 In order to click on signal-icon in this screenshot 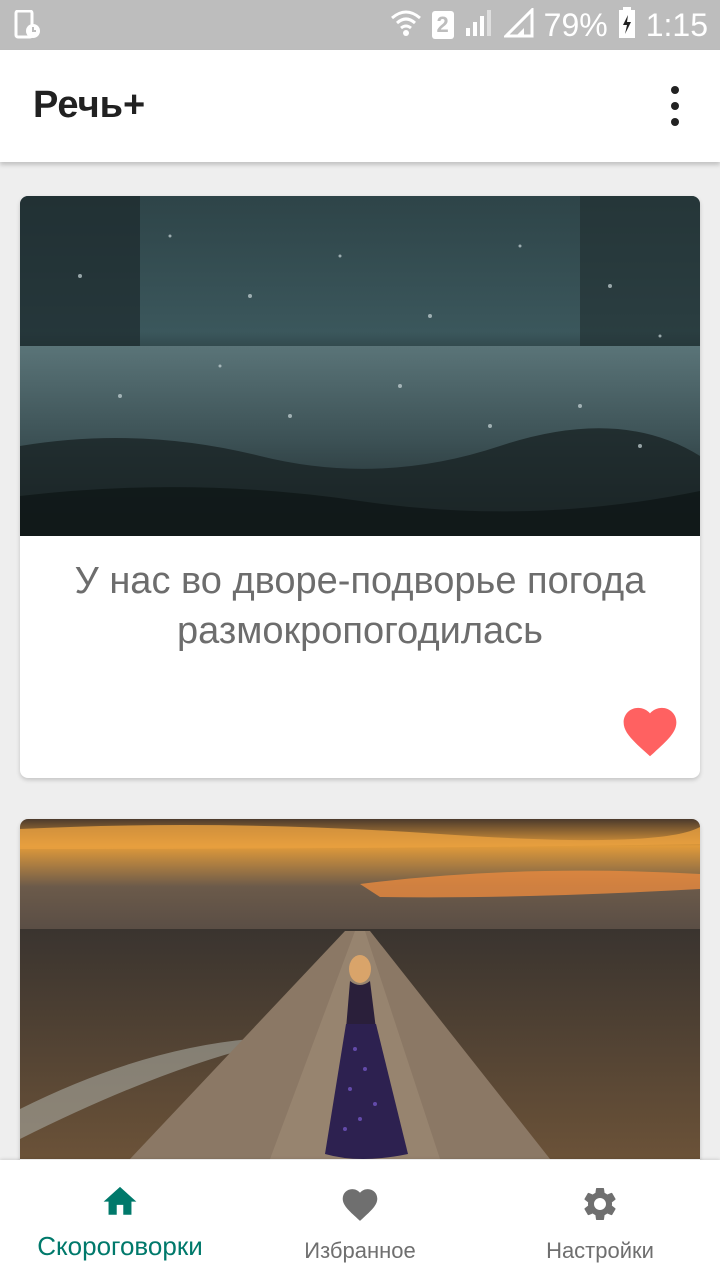, I will do `click(479, 25)`.